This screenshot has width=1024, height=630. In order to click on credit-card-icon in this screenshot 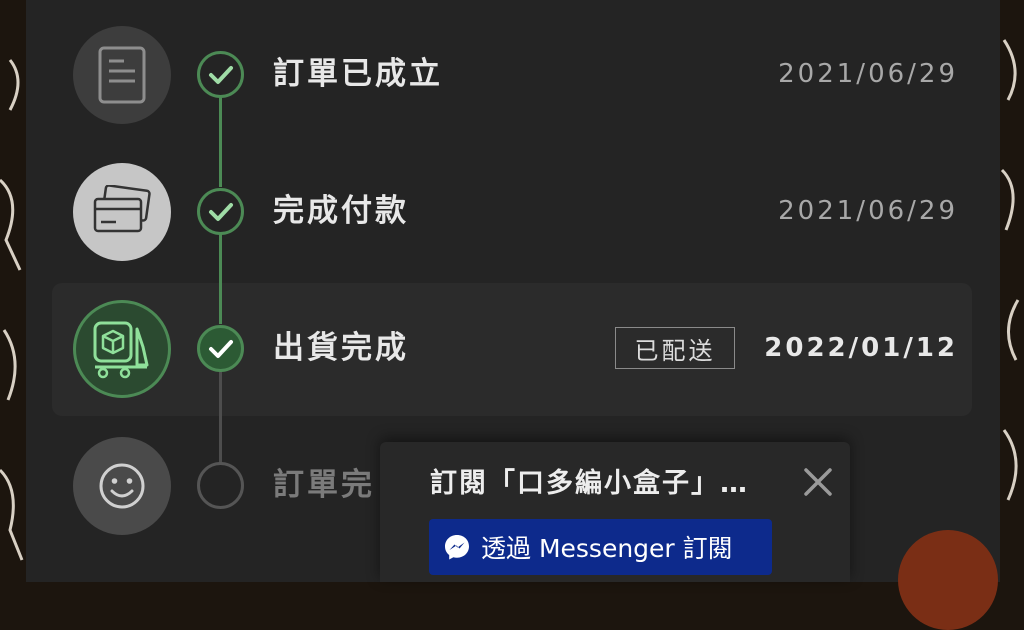, I will do `click(122, 209)`.